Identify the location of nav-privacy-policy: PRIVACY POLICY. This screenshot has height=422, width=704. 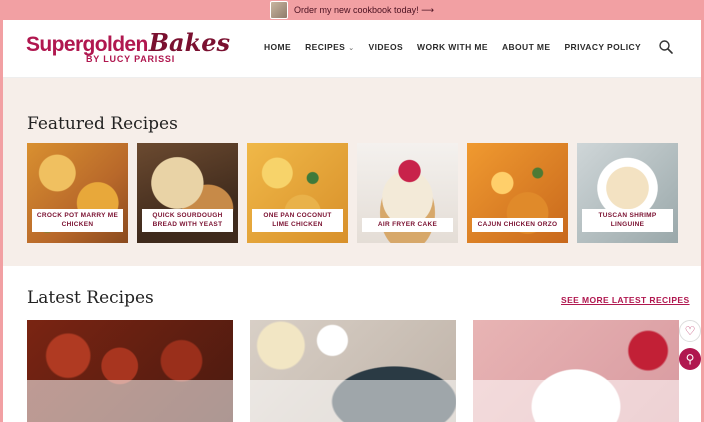
(602, 47).